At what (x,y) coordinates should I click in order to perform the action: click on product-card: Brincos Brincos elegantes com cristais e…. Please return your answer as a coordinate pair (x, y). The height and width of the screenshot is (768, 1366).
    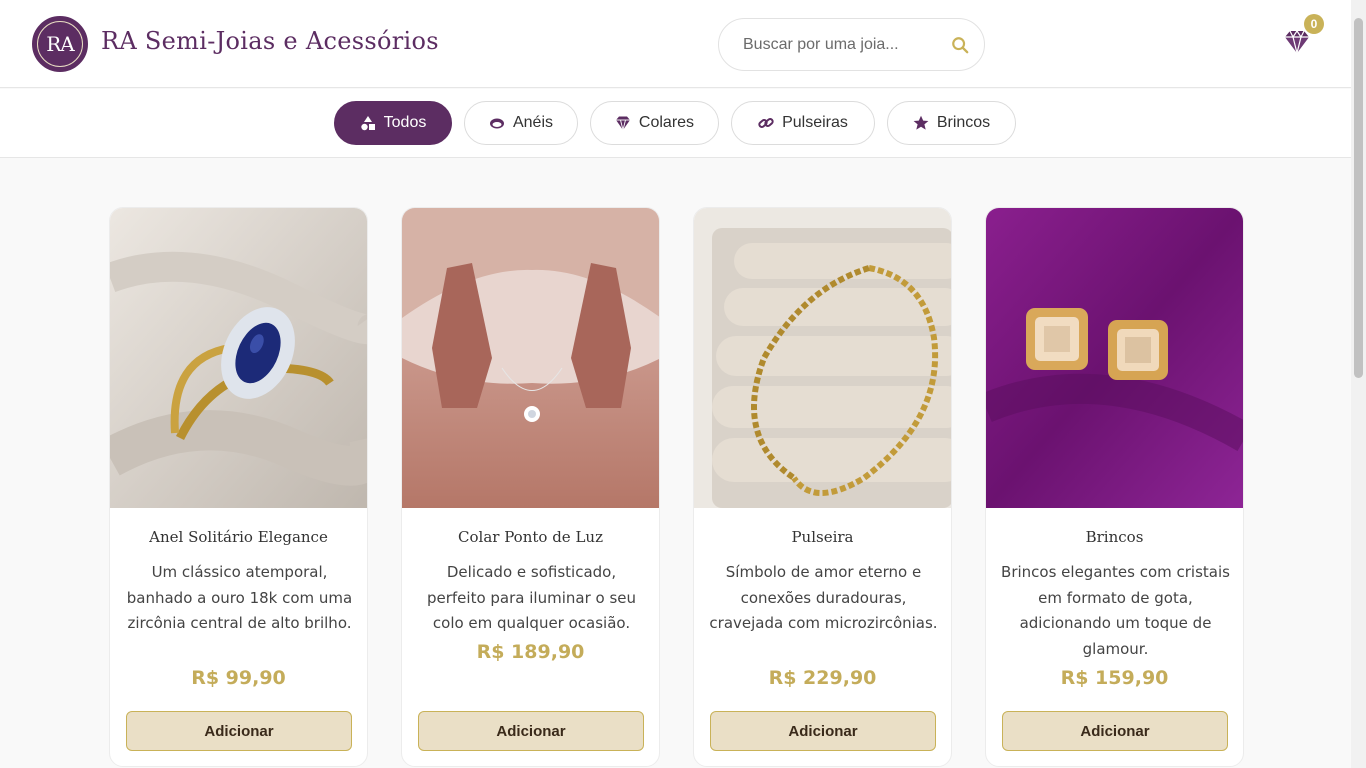
    Looking at the image, I should click on (1114, 487).